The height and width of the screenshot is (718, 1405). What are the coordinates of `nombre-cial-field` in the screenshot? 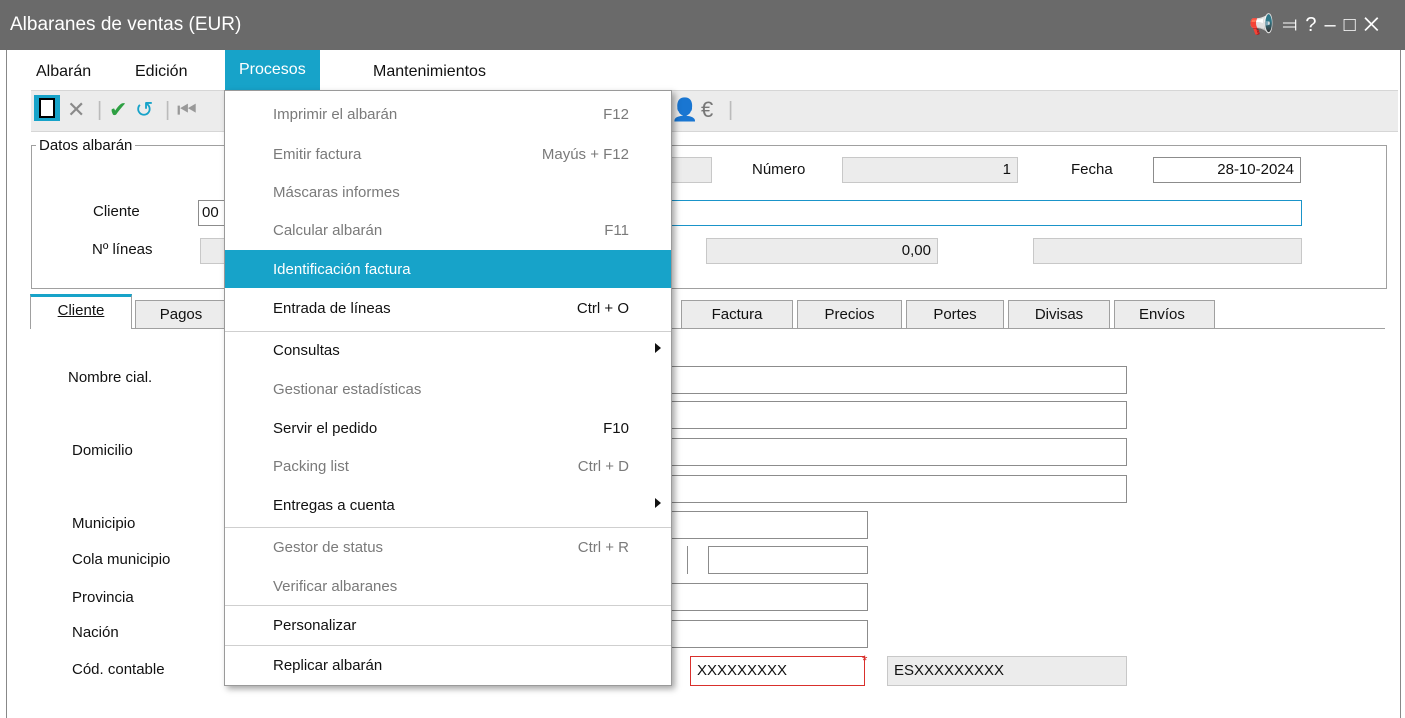 It's located at (897, 380).